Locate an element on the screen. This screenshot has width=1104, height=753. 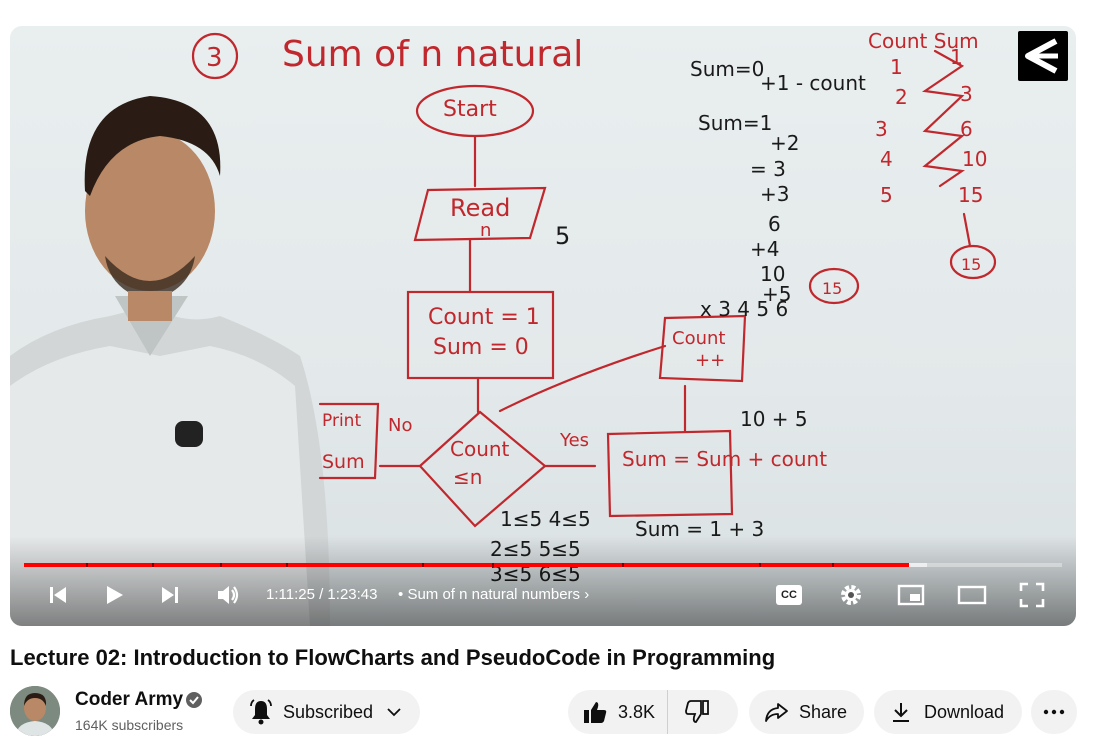
channel-name: Coder Army is located at coordinates (129, 700).